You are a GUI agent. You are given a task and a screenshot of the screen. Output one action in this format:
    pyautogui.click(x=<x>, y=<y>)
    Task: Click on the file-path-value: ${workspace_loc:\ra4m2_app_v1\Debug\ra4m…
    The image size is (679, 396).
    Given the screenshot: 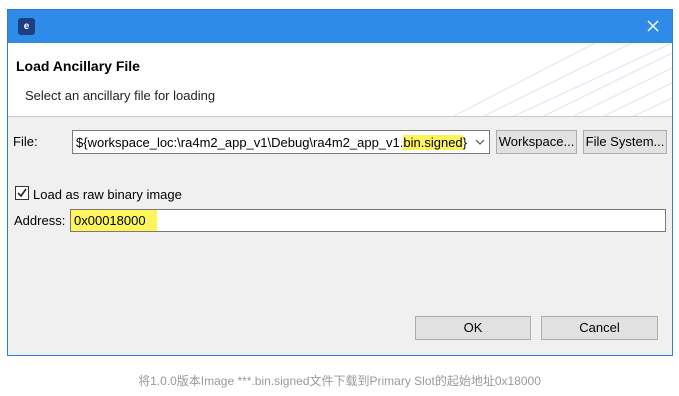 What is the action you would take?
    pyautogui.click(x=272, y=142)
    